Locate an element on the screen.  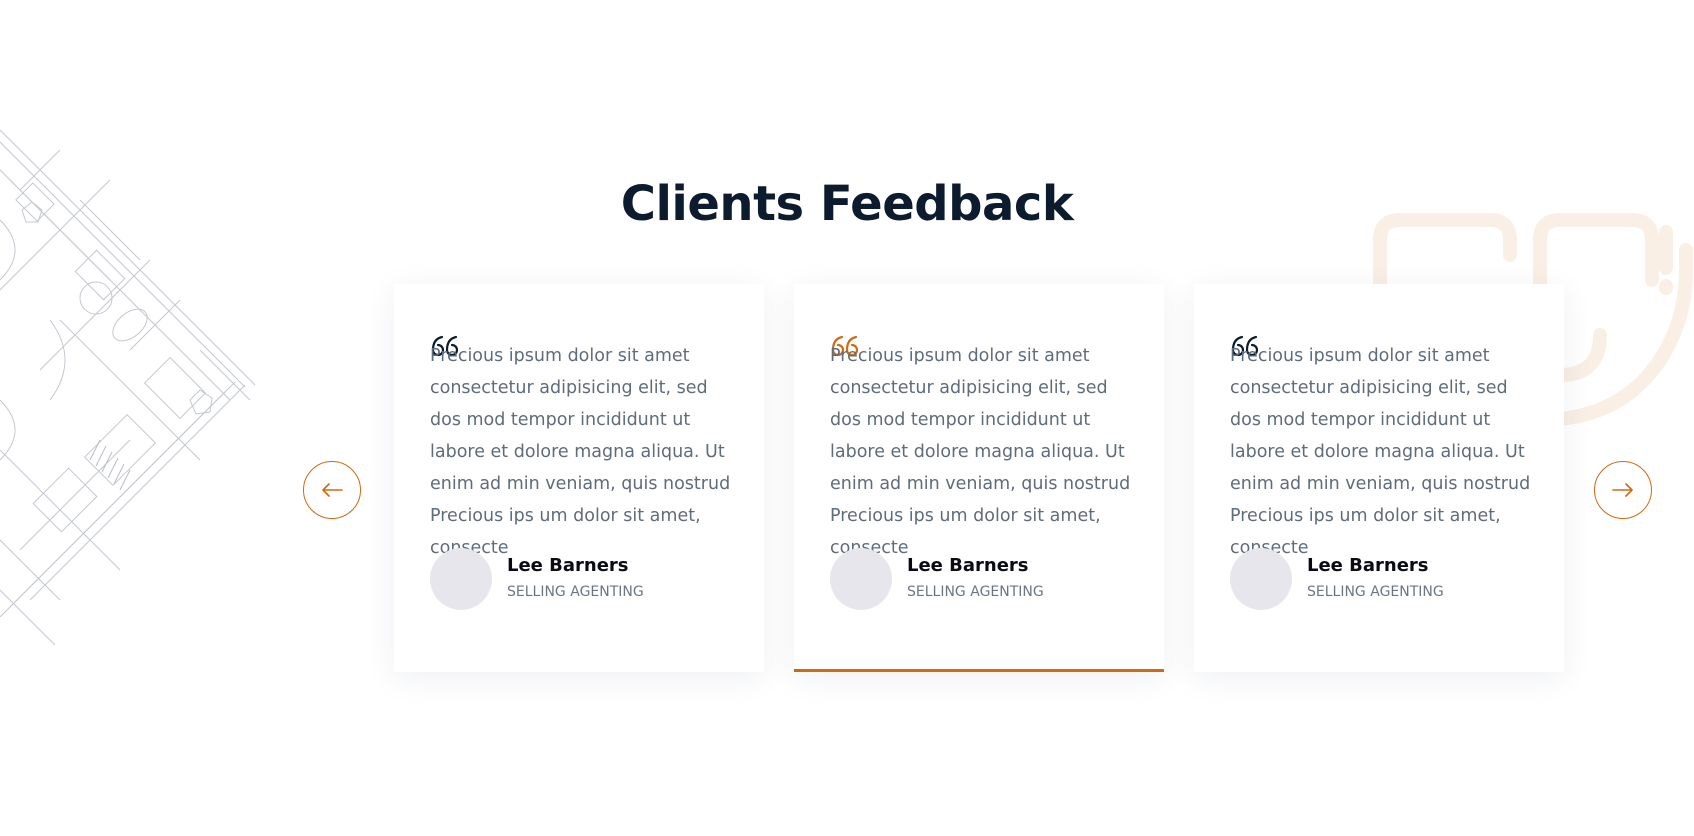
arrow-left-icon is located at coordinates (332, 490).